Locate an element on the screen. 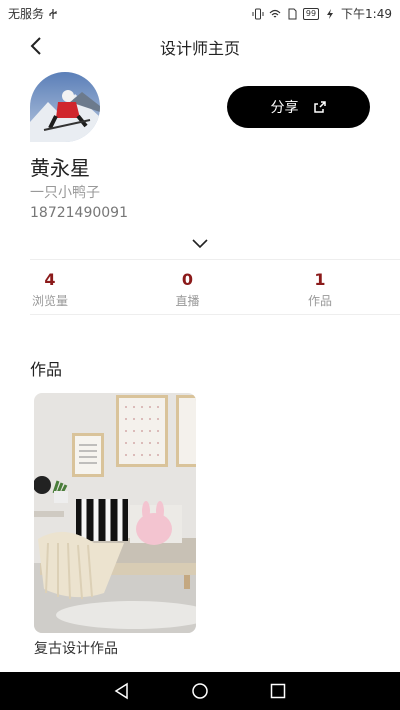 This screenshot has width=400, height=710. work-thumbnail is located at coordinates (115, 513).